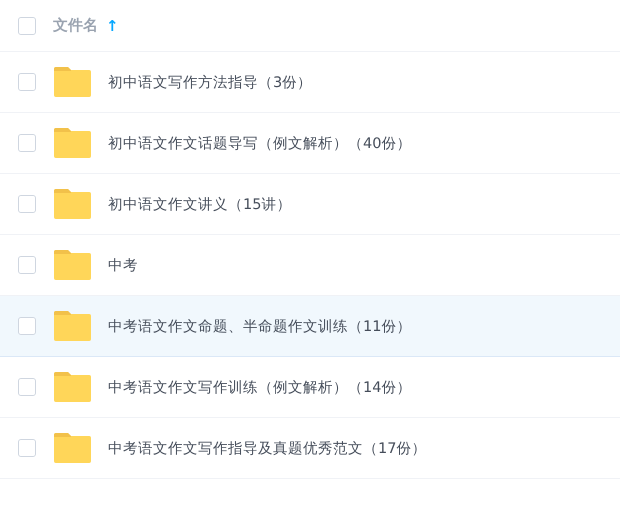 This screenshot has height=527, width=620. I want to click on file-row-highlighted: 中考语文作文命题、半命题作文训练（11份）, so click(310, 326).